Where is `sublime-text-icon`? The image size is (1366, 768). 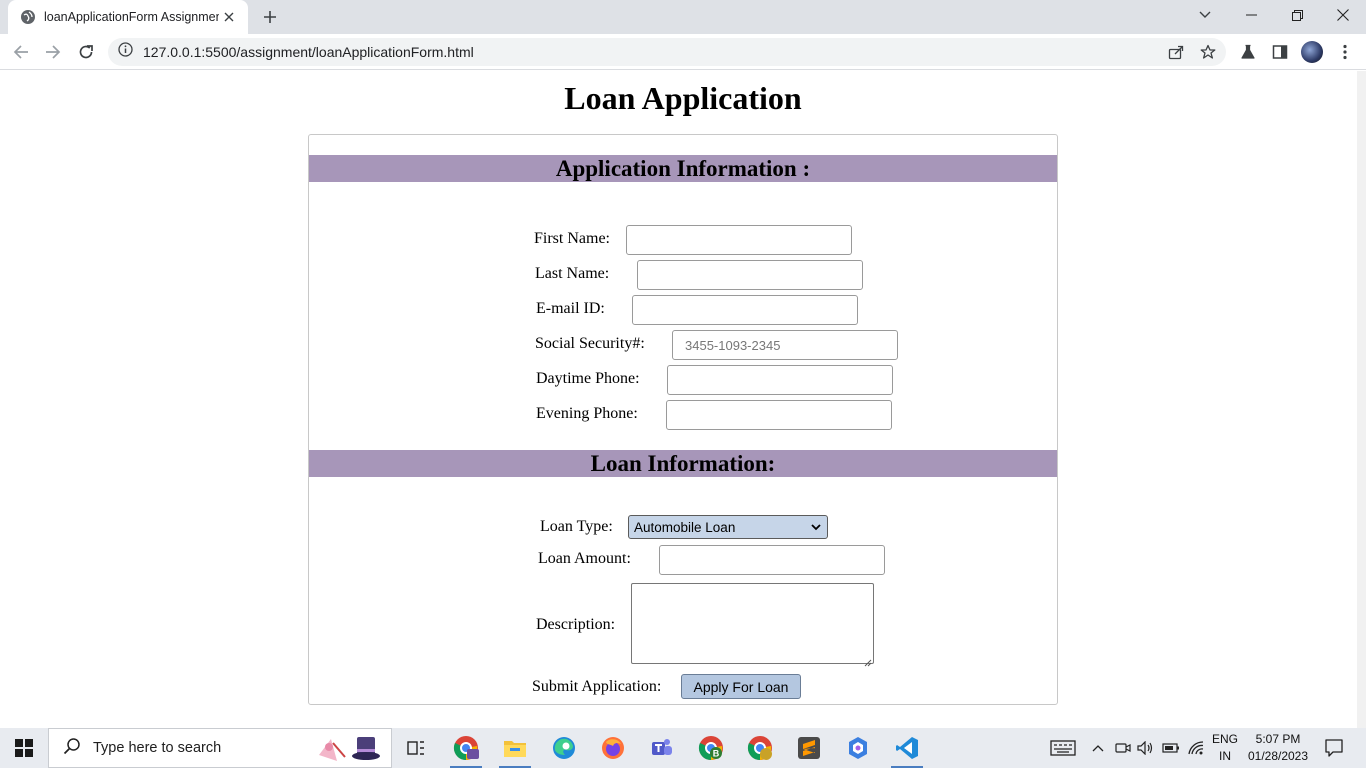 sublime-text-icon is located at coordinates (809, 748).